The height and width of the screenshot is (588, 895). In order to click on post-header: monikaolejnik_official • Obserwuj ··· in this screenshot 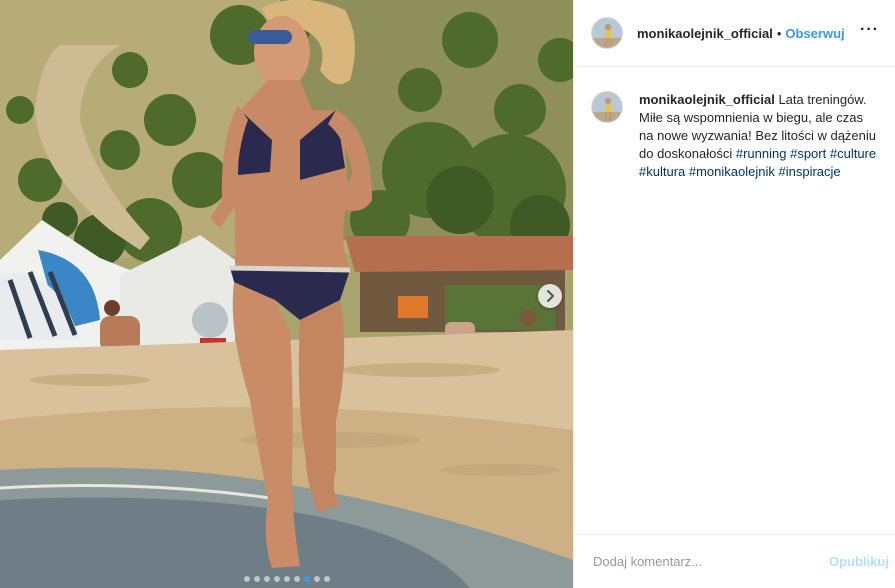, I will do `click(734, 33)`.